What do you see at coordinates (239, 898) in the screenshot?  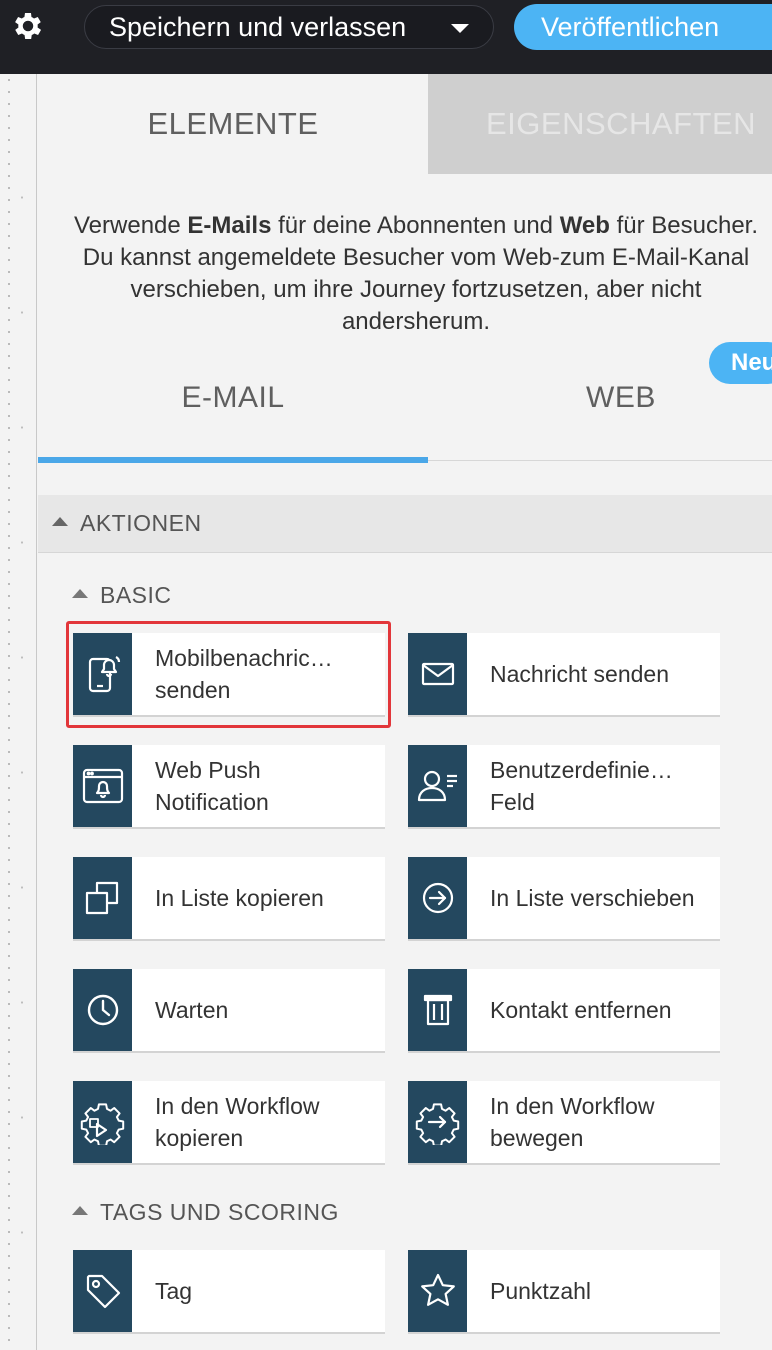 I see `action-card-label: In Liste kopieren` at bounding box center [239, 898].